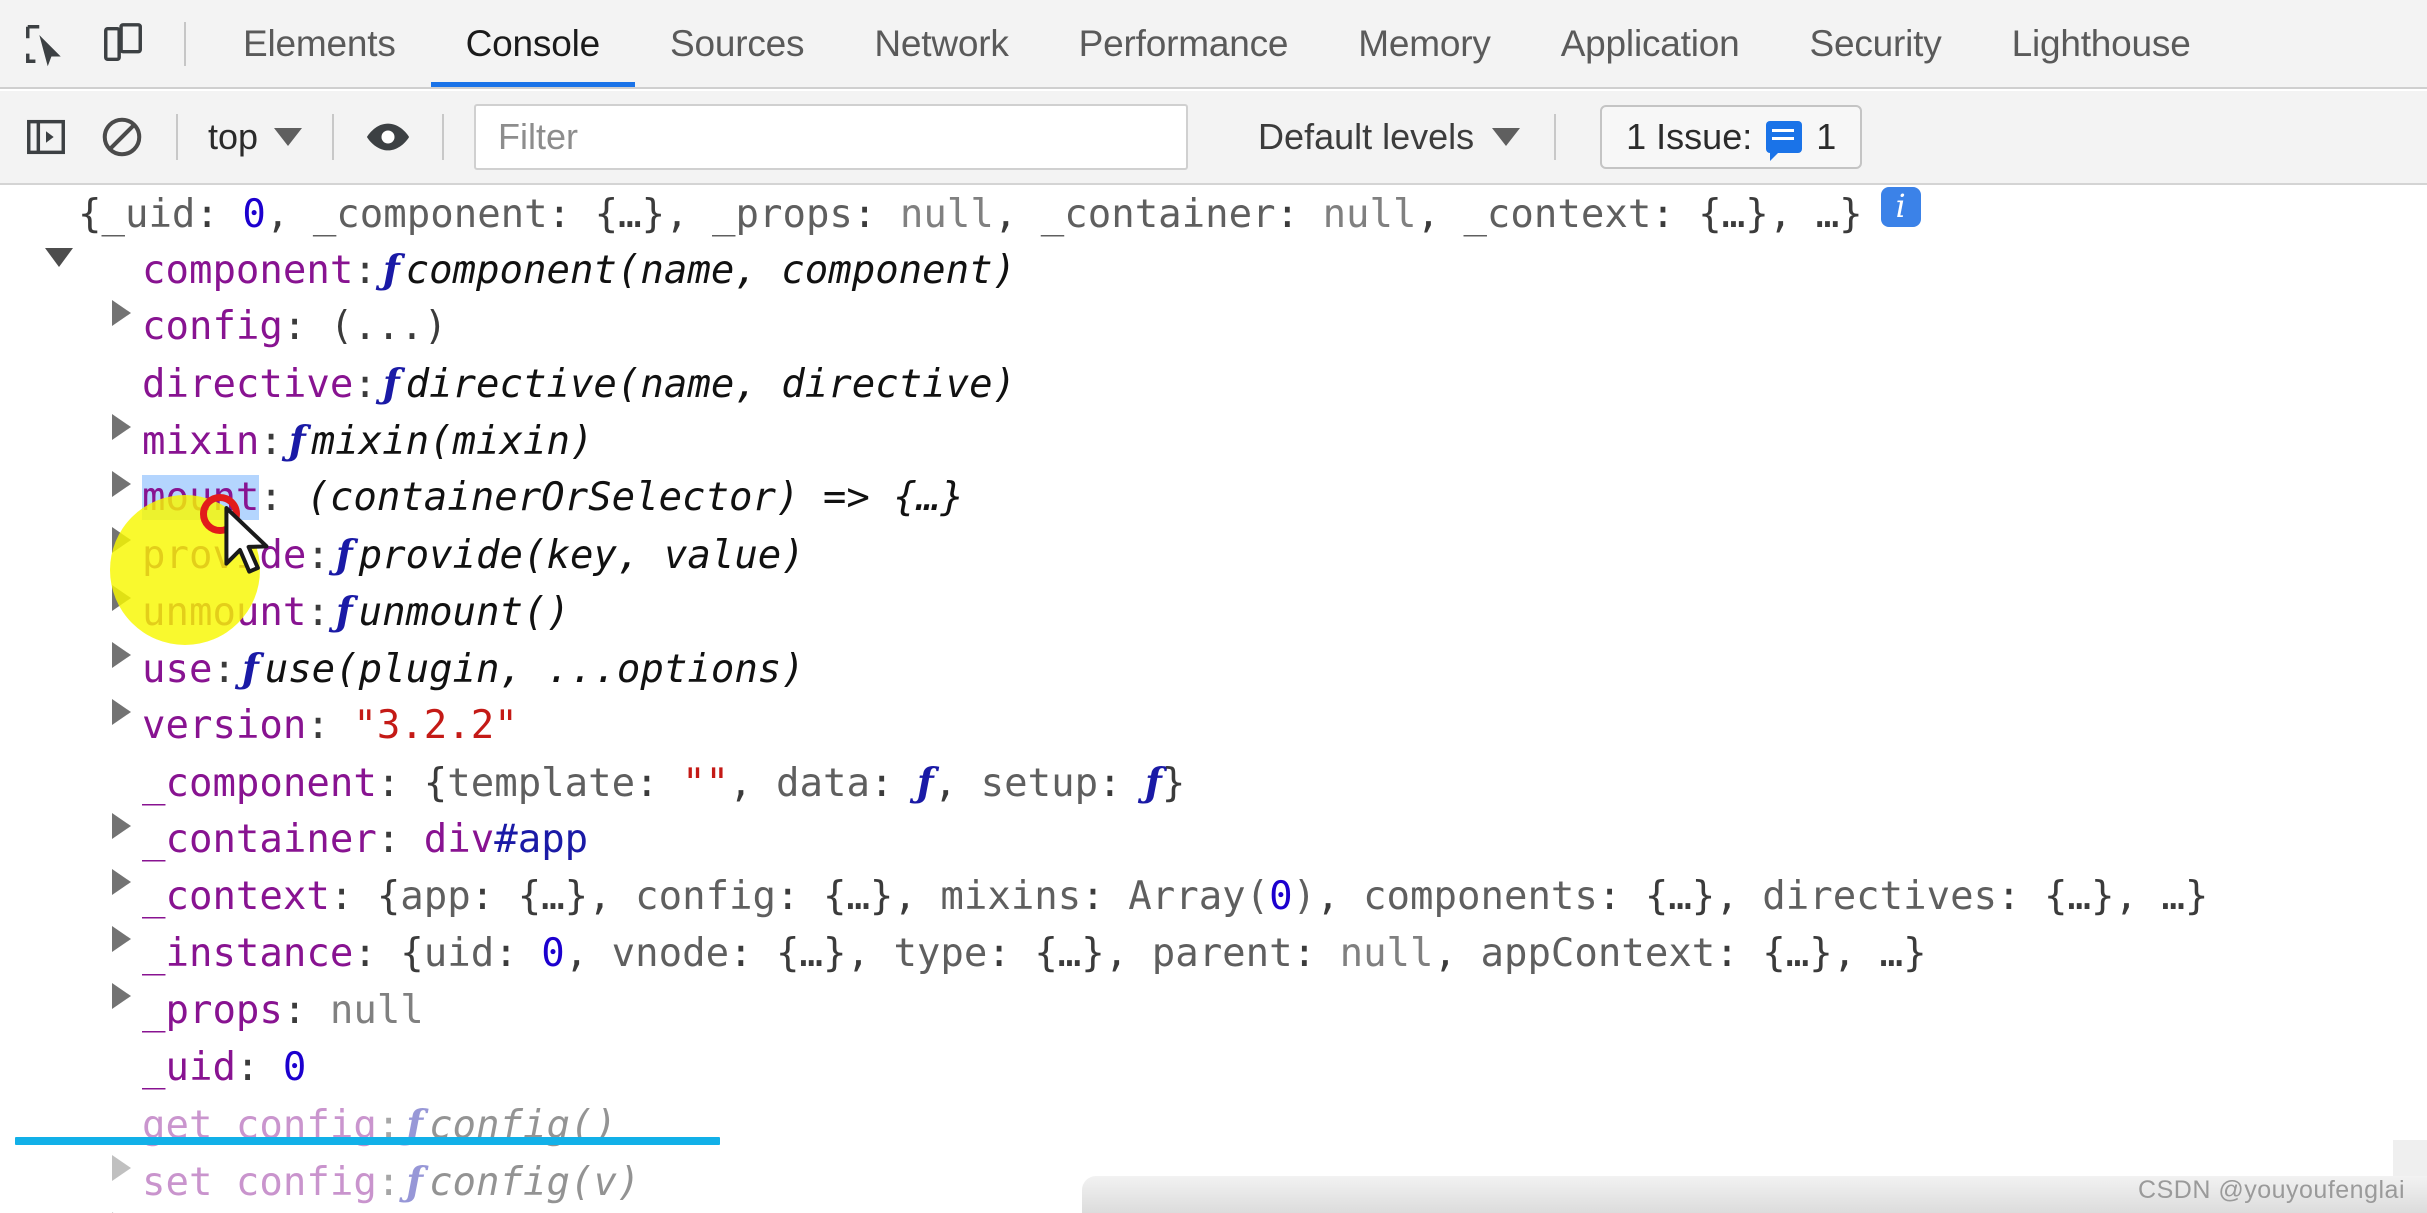 This screenshot has height=1213, width=2427. Describe the element at coordinates (148, 214) in the screenshot. I see `root-key-uid: _uid` at that location.